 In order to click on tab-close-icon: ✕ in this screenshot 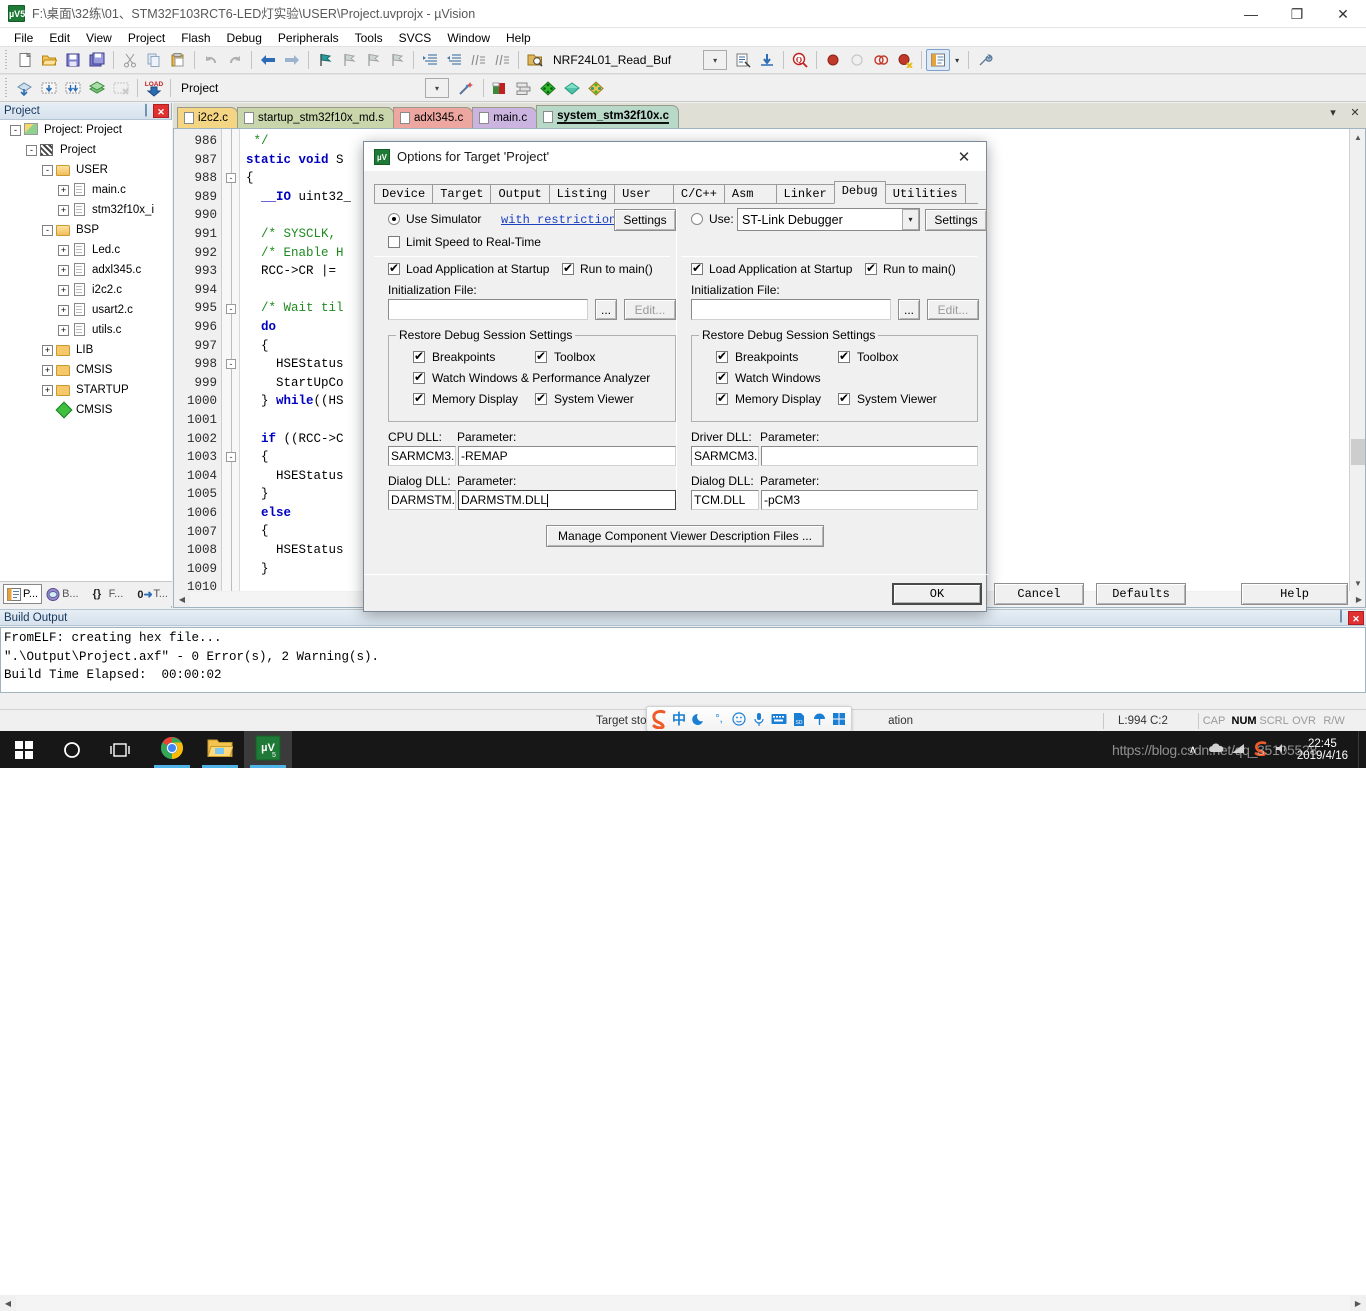, I will do `click(1355, 112)`.